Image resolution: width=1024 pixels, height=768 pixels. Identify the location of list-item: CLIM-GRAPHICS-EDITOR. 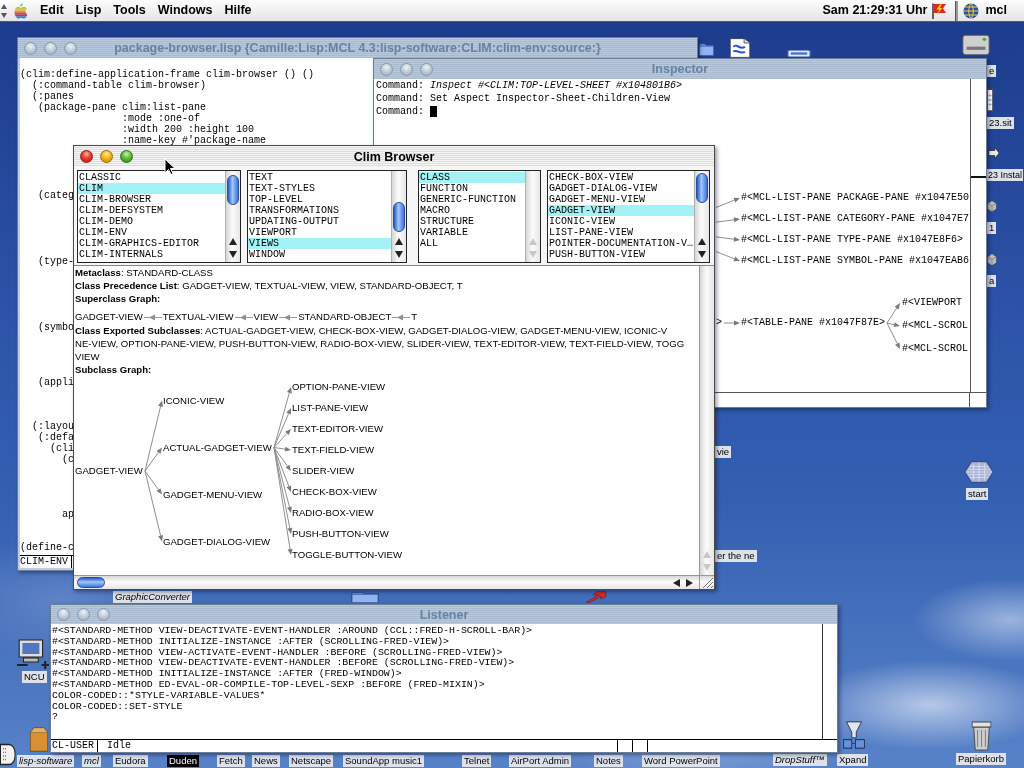
(151, 243).